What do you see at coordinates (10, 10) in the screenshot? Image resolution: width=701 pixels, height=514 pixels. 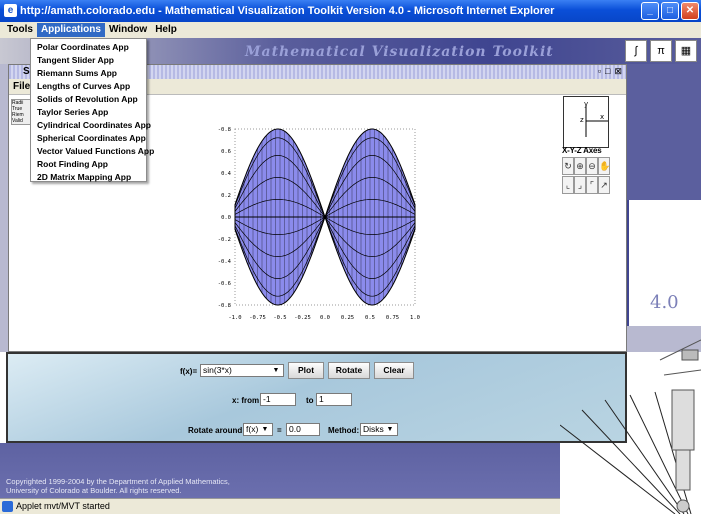 I see `internet-explorer-icon: e` at bounding box center [10, 10].